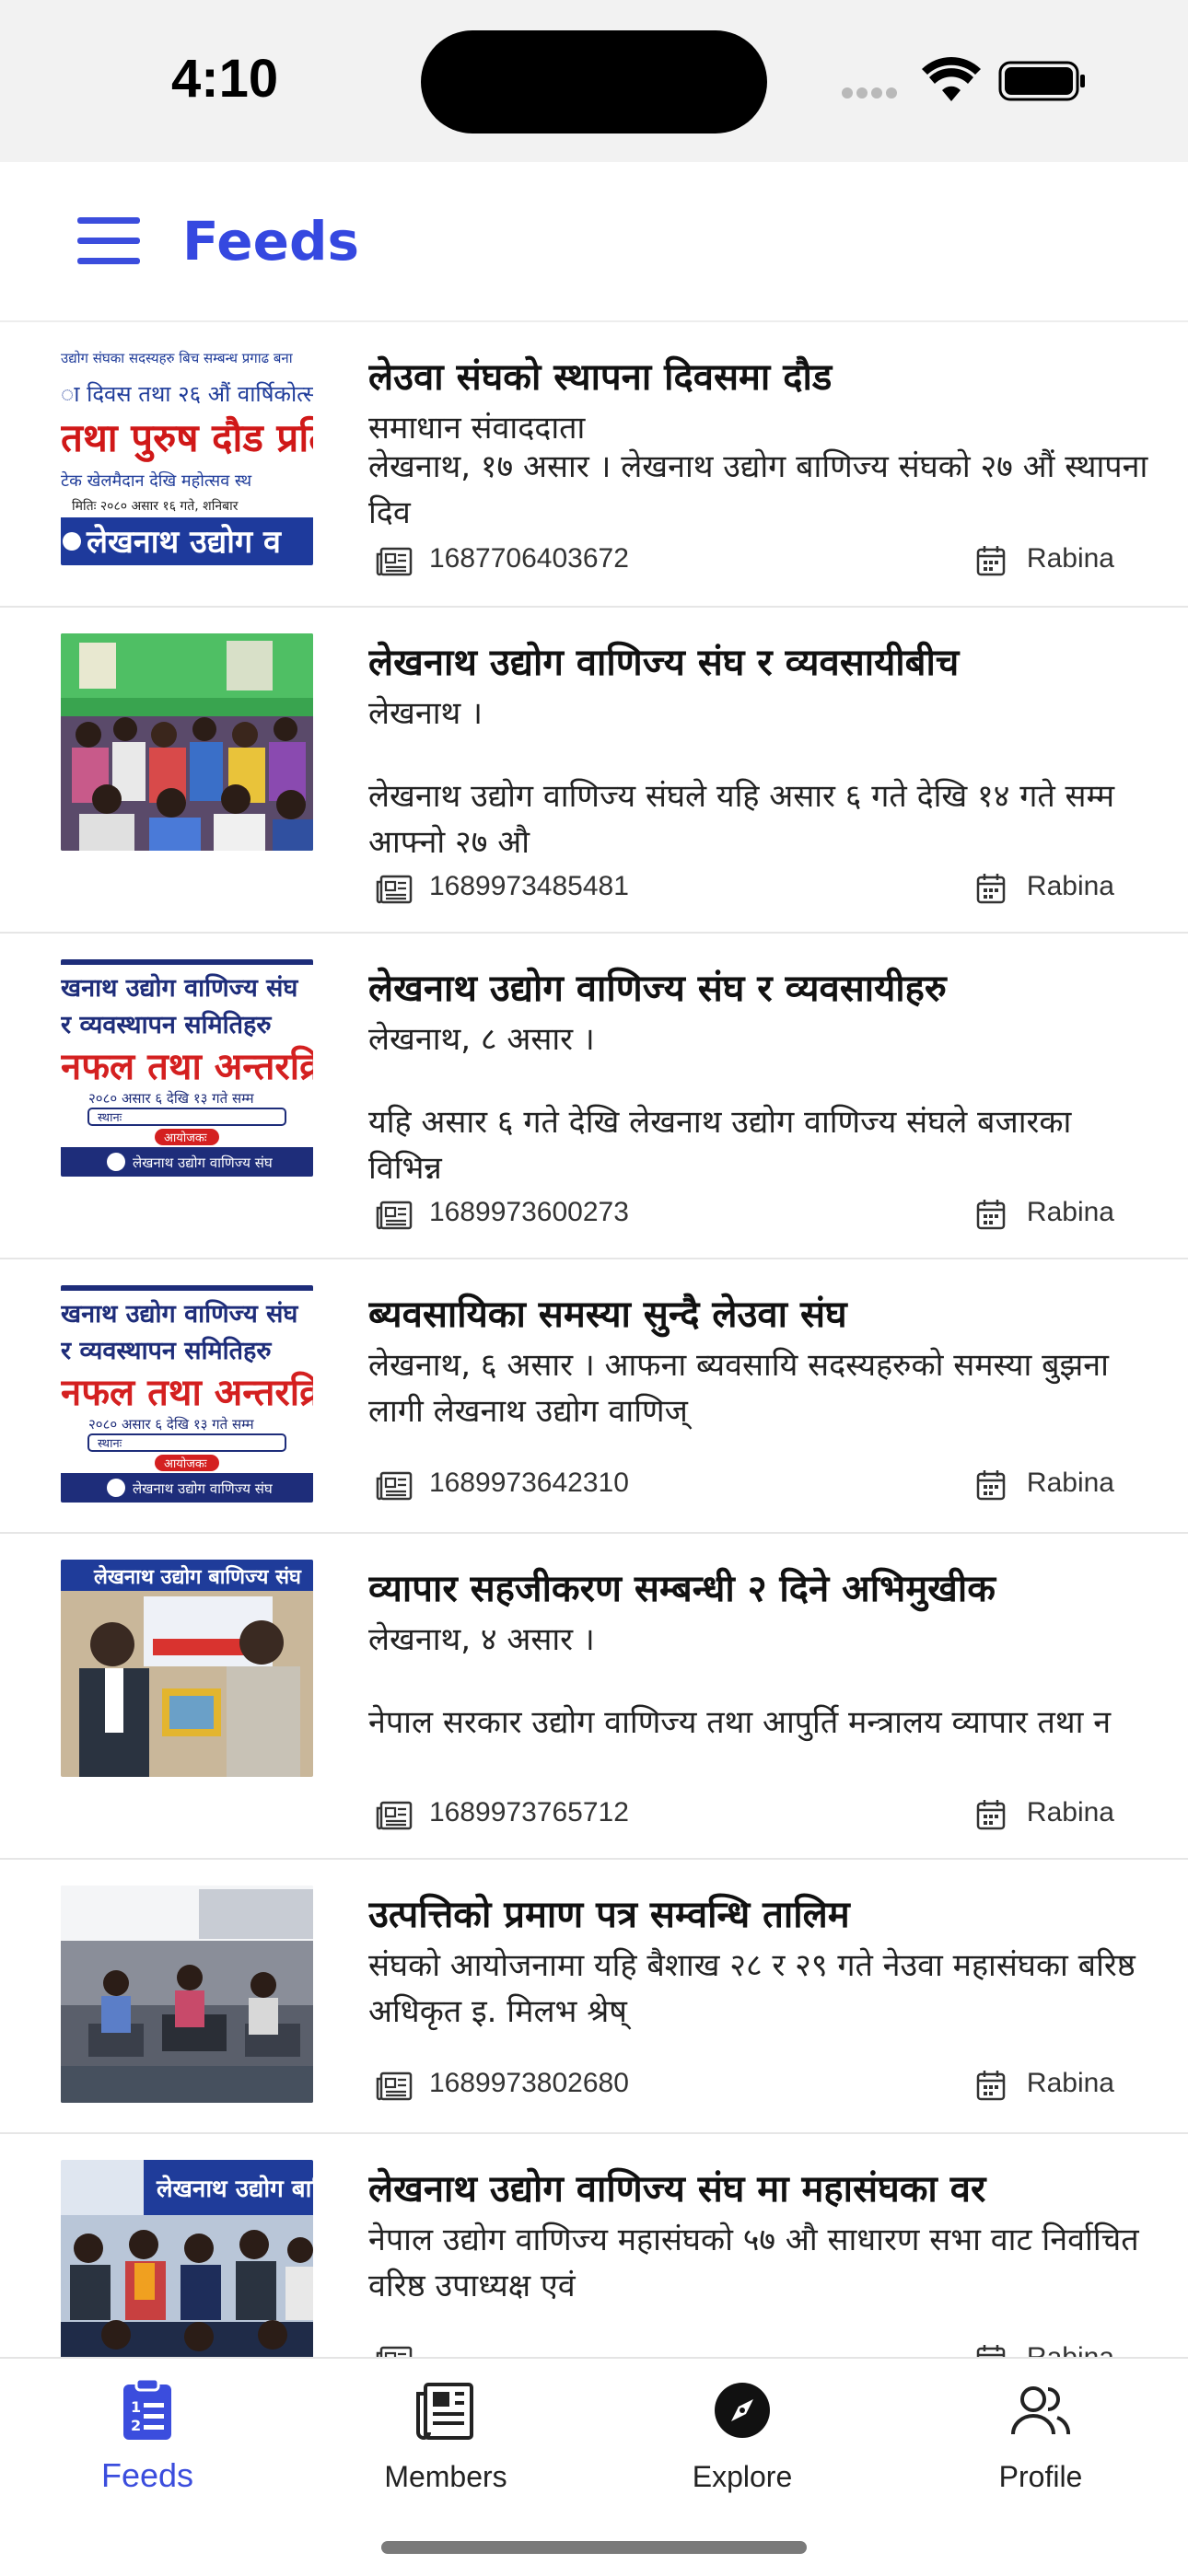 This screenshot has width=1188, height=2576. I want to click on dynamic-island, so click(594, 81).